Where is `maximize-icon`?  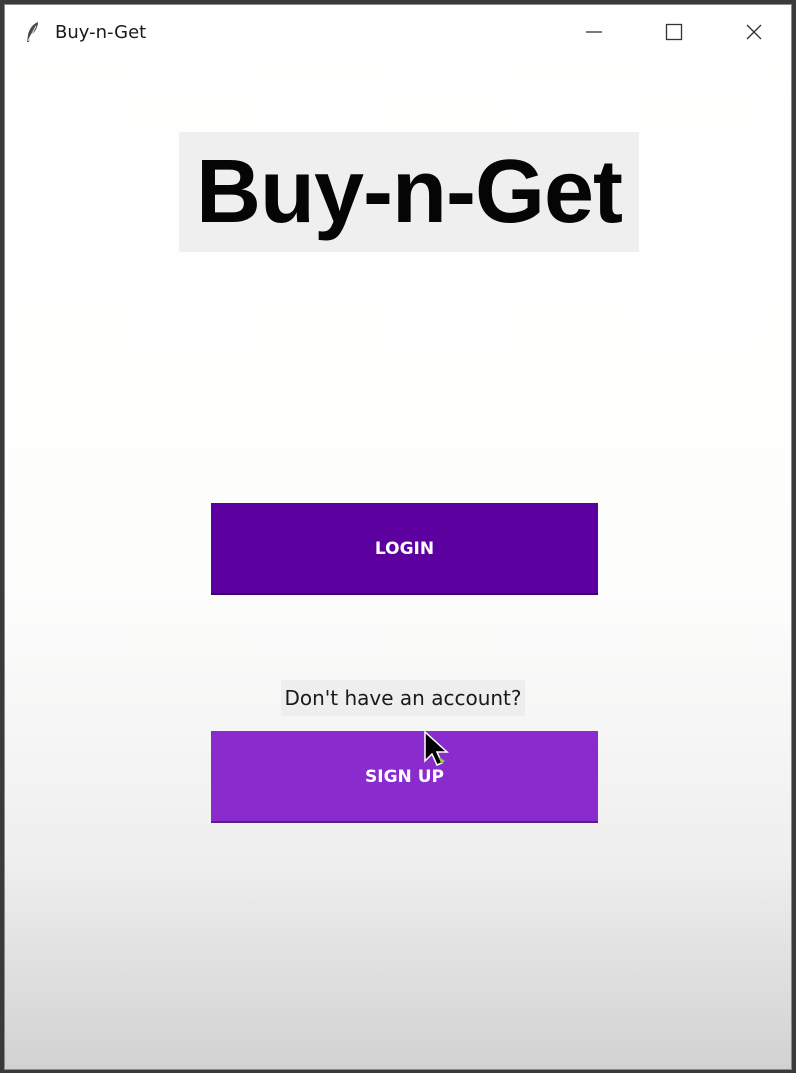 maximize-icon is located at coordinates (674, 32).